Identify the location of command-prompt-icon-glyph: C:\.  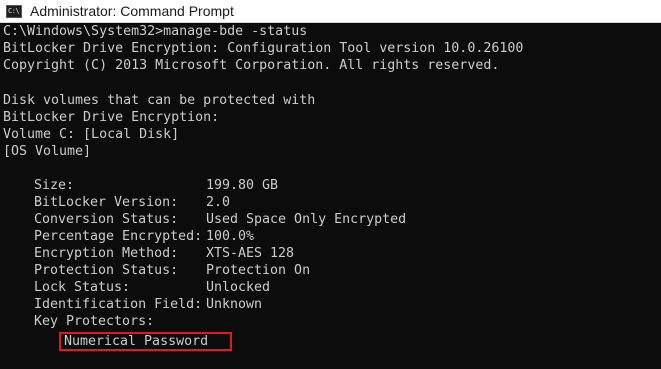
(14, 10).